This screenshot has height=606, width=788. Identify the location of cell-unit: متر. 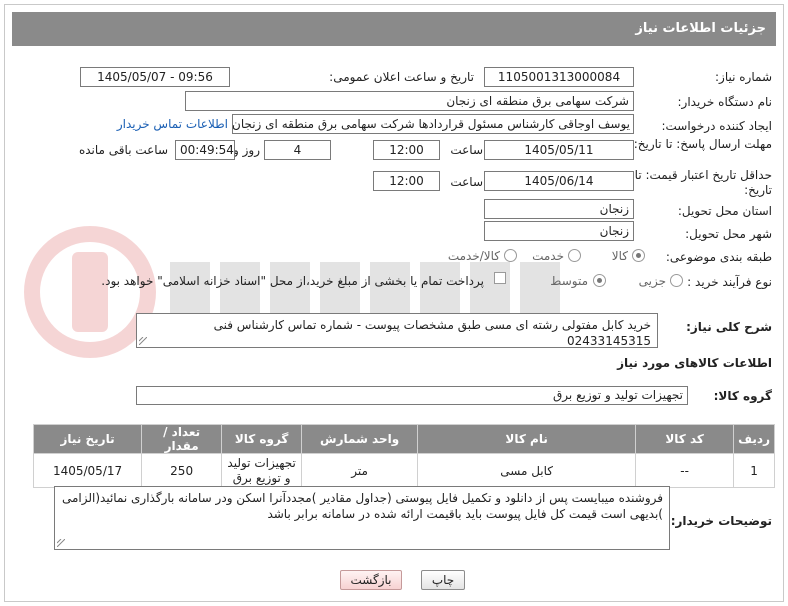
(360, 470).